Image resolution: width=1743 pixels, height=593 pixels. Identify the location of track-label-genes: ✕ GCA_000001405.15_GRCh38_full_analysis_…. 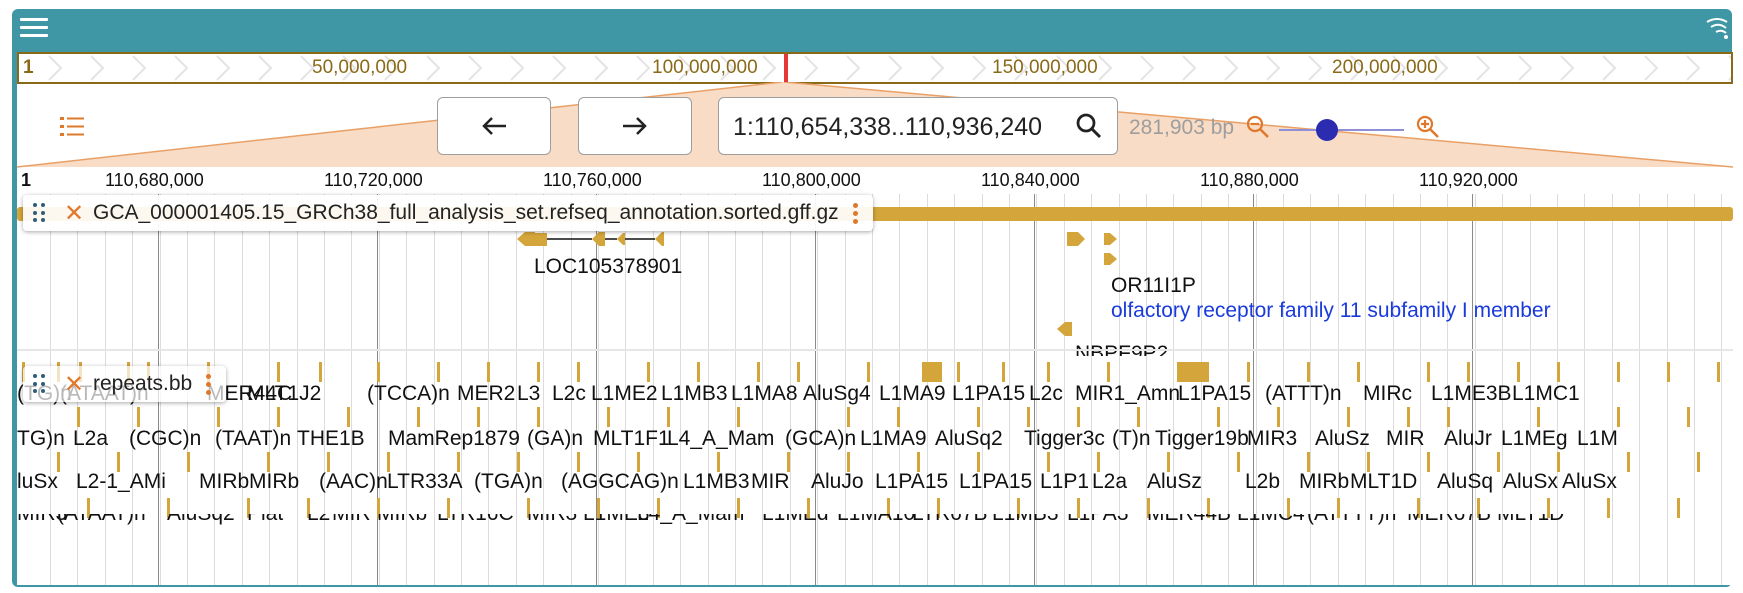
(448, 213).